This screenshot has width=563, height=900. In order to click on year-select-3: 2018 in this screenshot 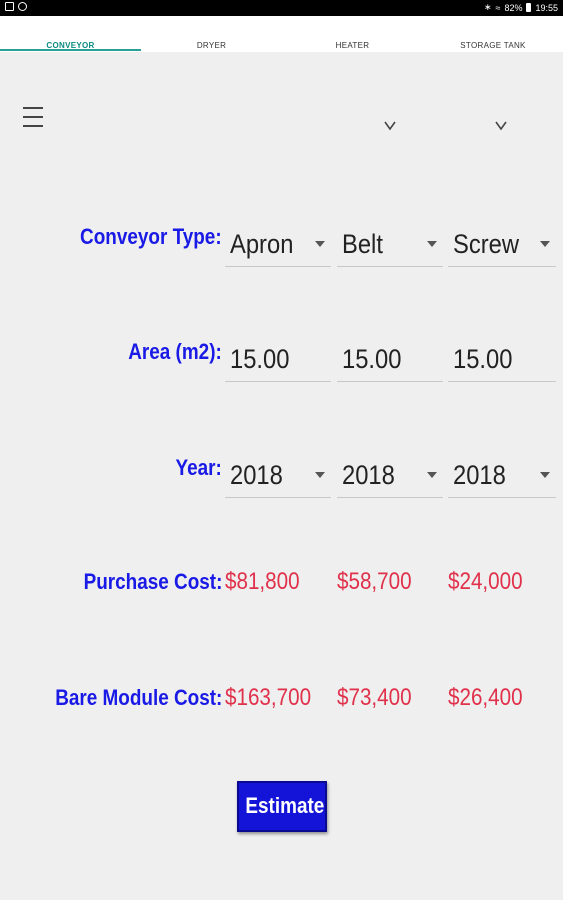, I will do `click(502, 475)`.